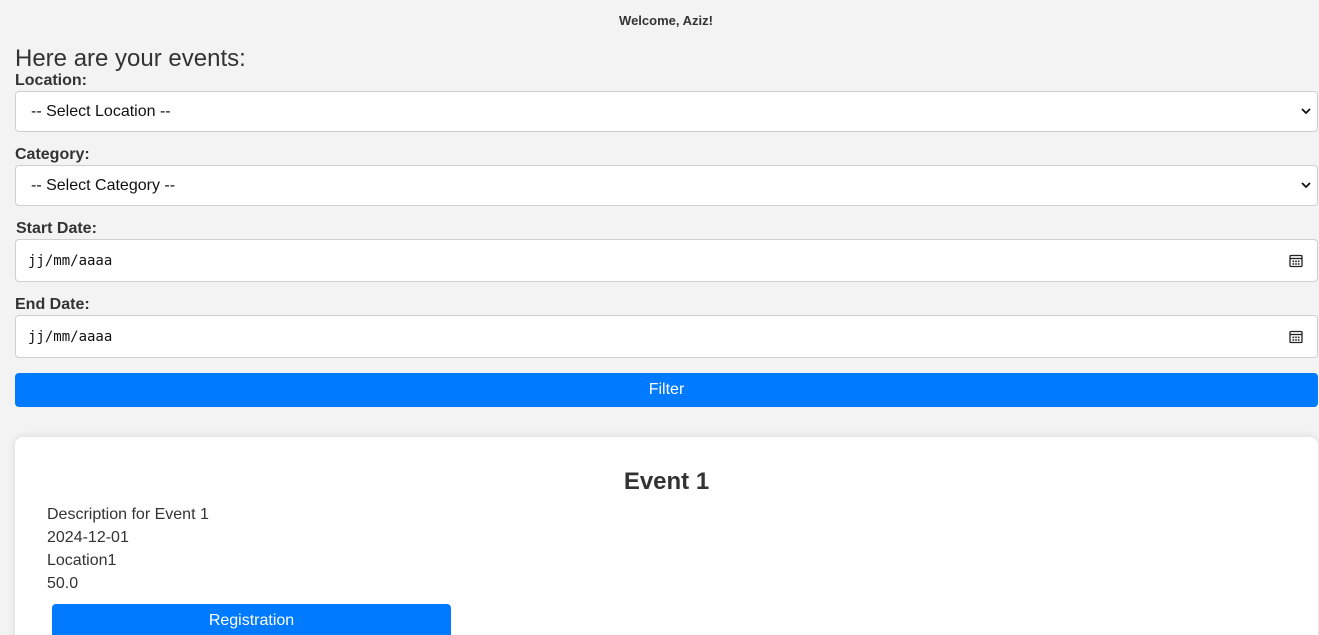  Describe the element at coordinates (51, 80) in the screenshot. I see `location-label: Location:` at that location.